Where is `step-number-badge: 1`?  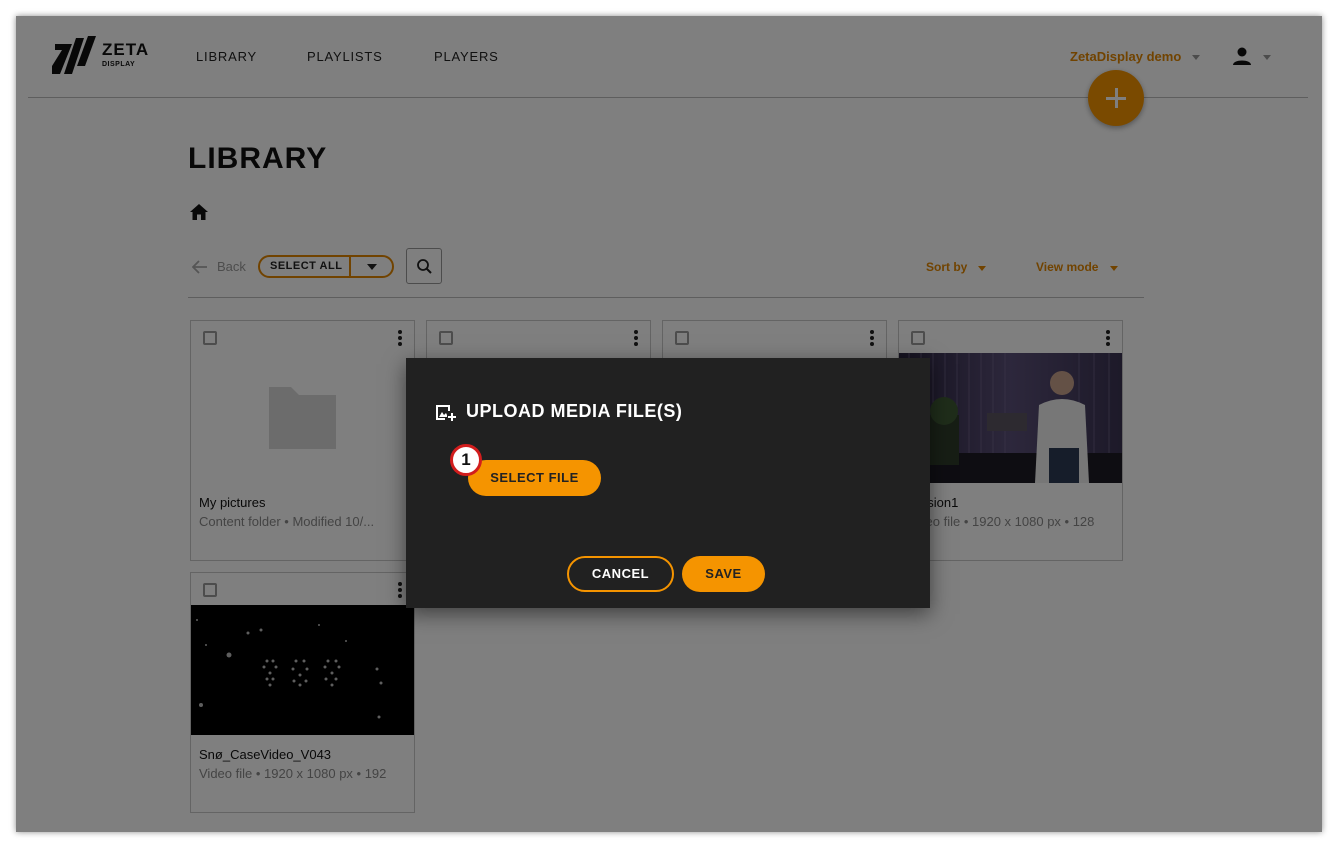 step-number-badge: 1 is located at coordinates (466, 460).